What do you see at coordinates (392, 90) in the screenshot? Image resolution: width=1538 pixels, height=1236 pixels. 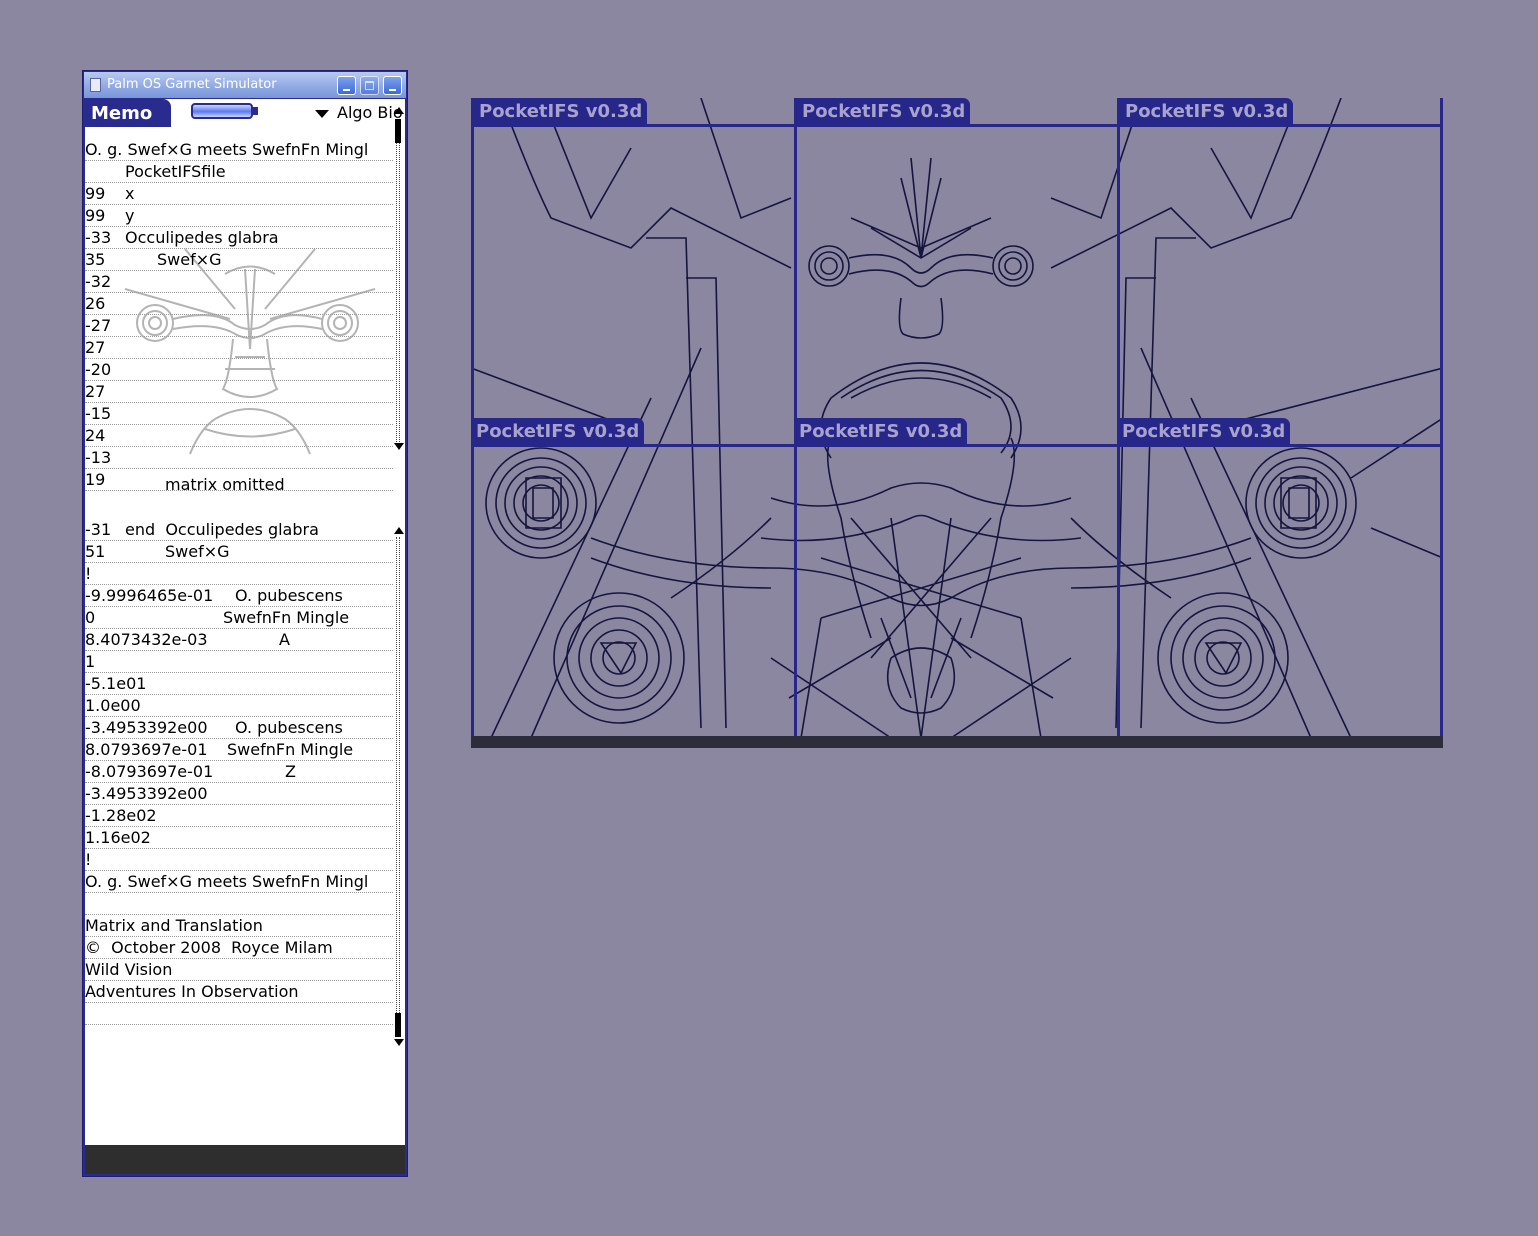 I see `close-icon` at bounding box center [392, 90].